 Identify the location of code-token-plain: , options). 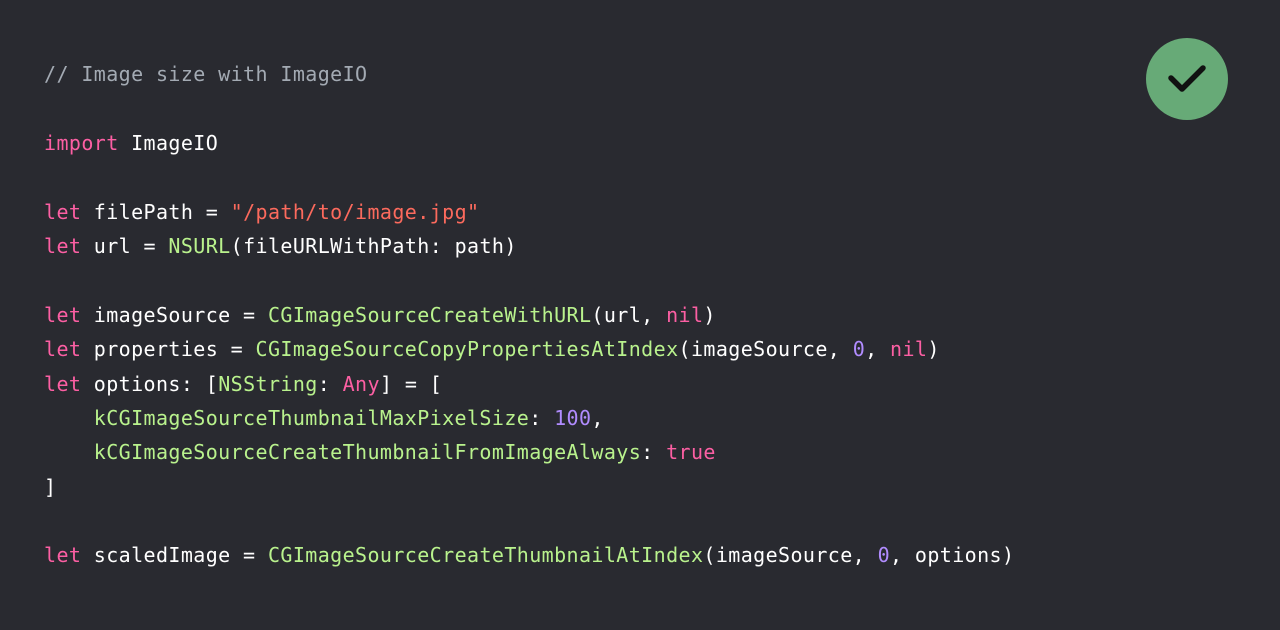
(952, 555).